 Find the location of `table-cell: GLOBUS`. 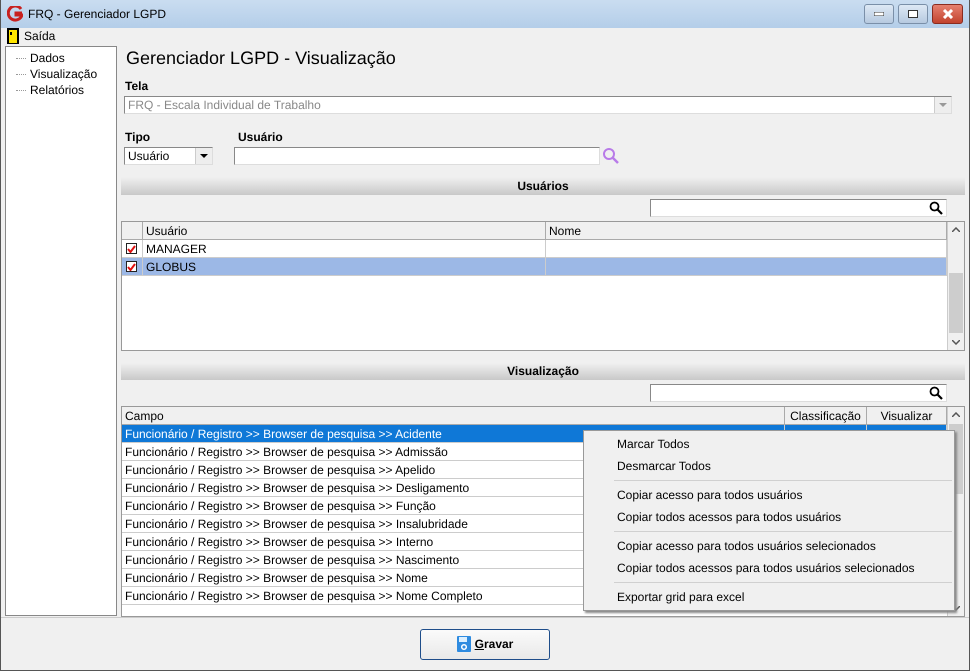

table-cell: GLOBUS is located at coordinates (171, 267).